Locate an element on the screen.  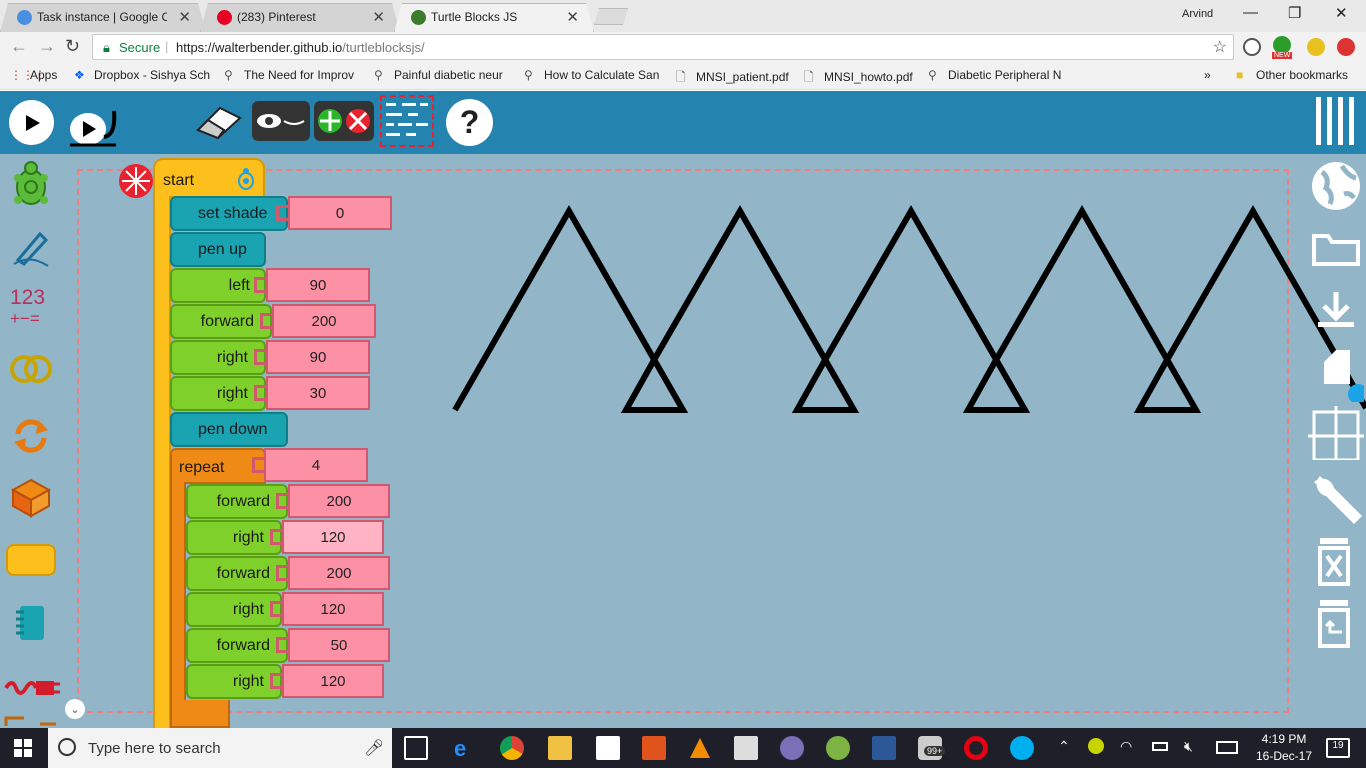
trash-icon is located at coordinates (1336, 562).